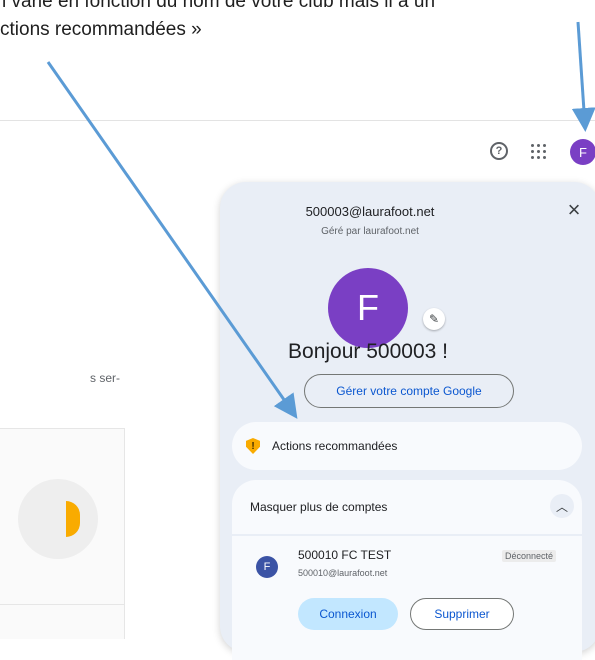 This screenshot has height=660, width=595. Describe the element at coordinates (368, 308) in the screenshot. I see `profile-avatar: F` at that location.